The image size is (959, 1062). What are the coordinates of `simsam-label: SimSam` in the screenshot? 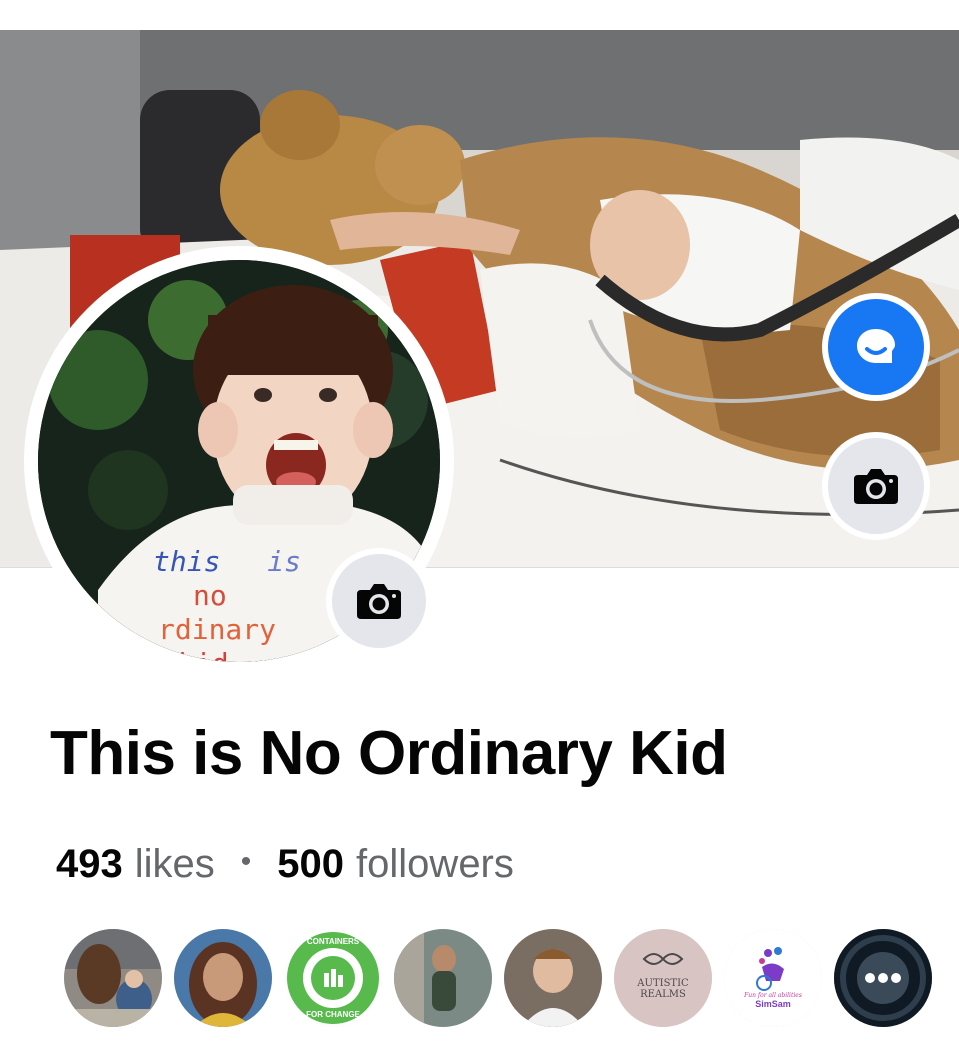 It's located at (773, 1003).